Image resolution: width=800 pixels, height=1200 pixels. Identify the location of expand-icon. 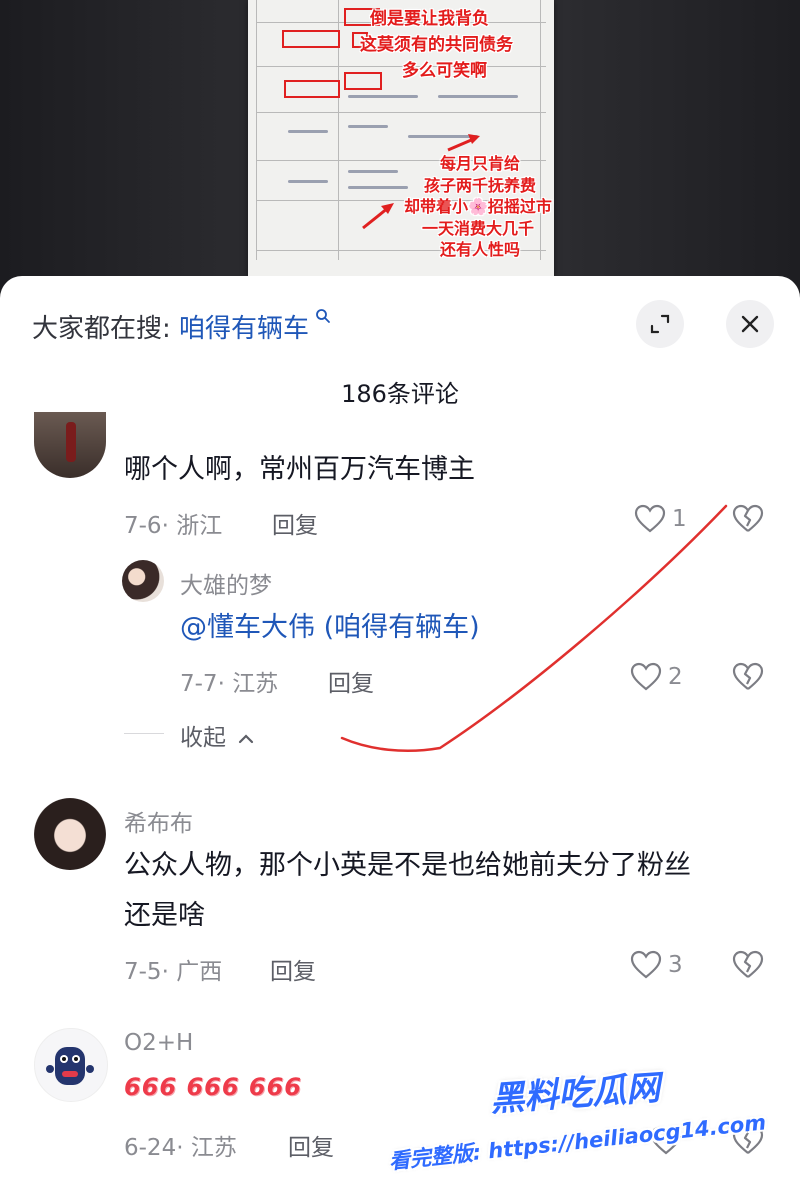
(660, 324).